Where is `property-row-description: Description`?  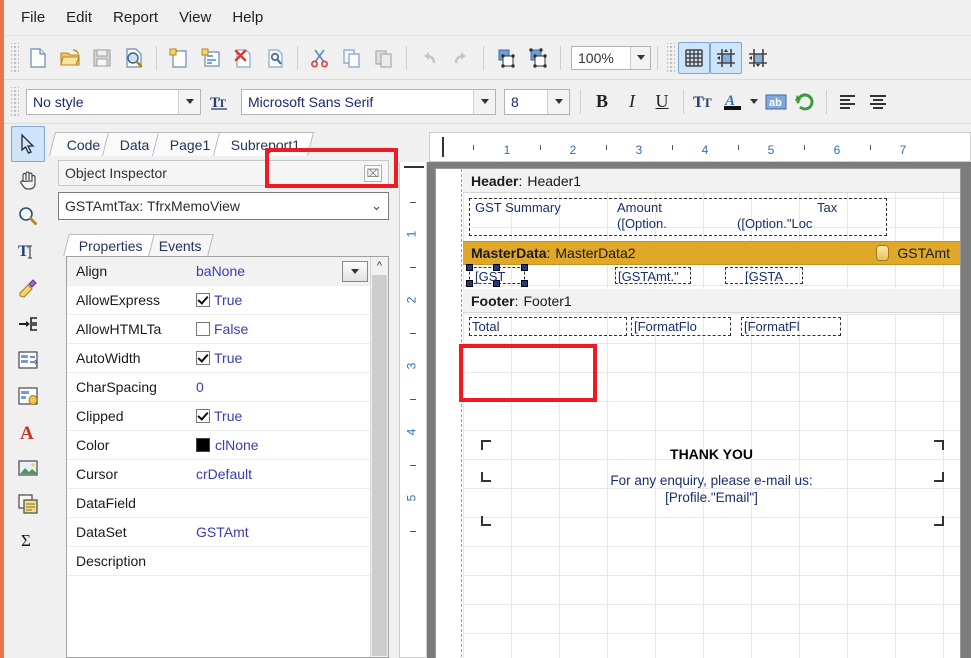 property-row-description: Description is located at coordinates (218, 561).